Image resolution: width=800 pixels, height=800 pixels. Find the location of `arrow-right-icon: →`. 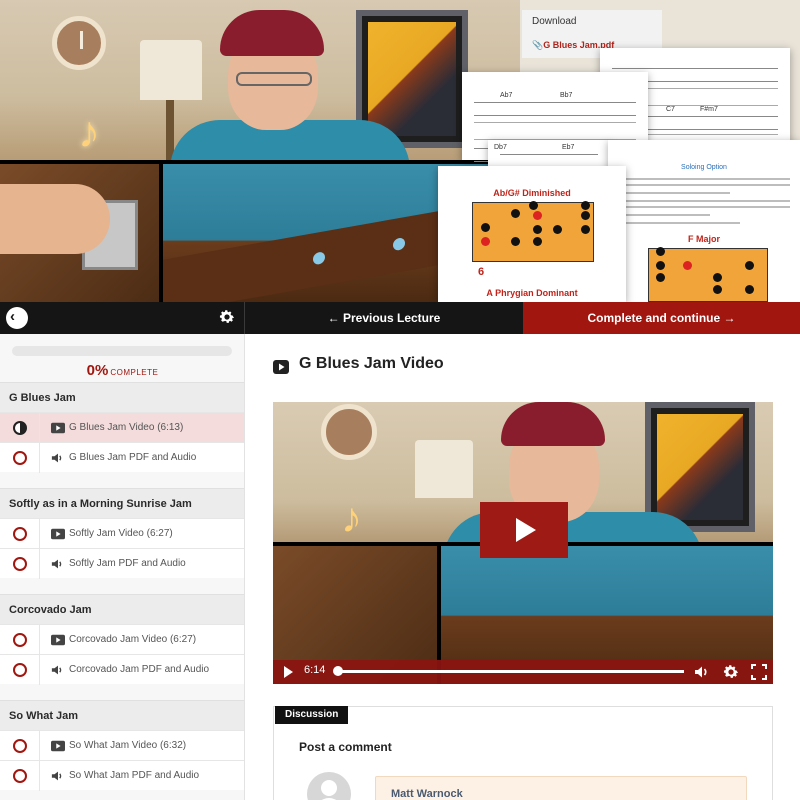

arrow-right-icon: → is located at coordinates (729, 318).